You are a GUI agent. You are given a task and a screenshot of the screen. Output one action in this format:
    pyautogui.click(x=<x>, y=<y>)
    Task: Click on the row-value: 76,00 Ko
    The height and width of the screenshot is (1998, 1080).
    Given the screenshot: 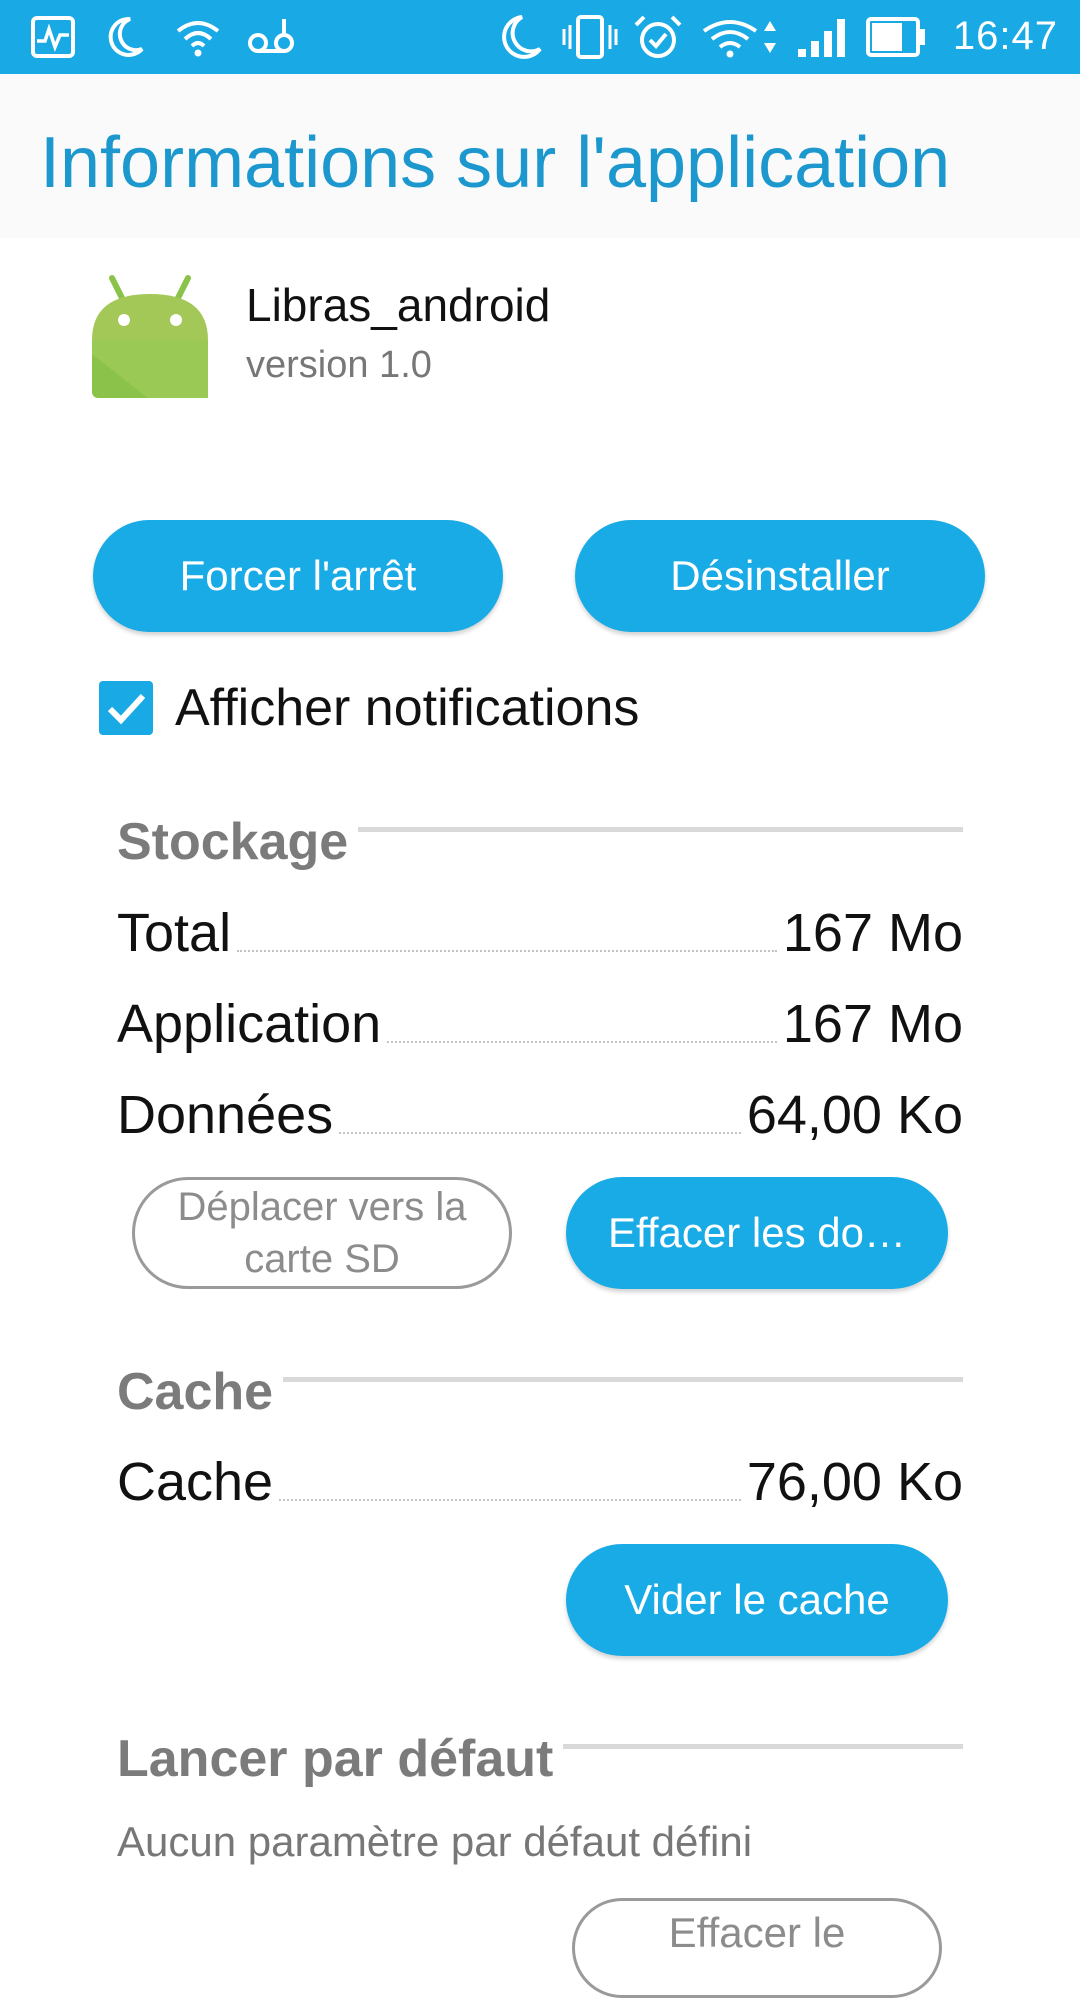 What is the action you would take?
    pyautogui.click(x=854, y=1482)
    